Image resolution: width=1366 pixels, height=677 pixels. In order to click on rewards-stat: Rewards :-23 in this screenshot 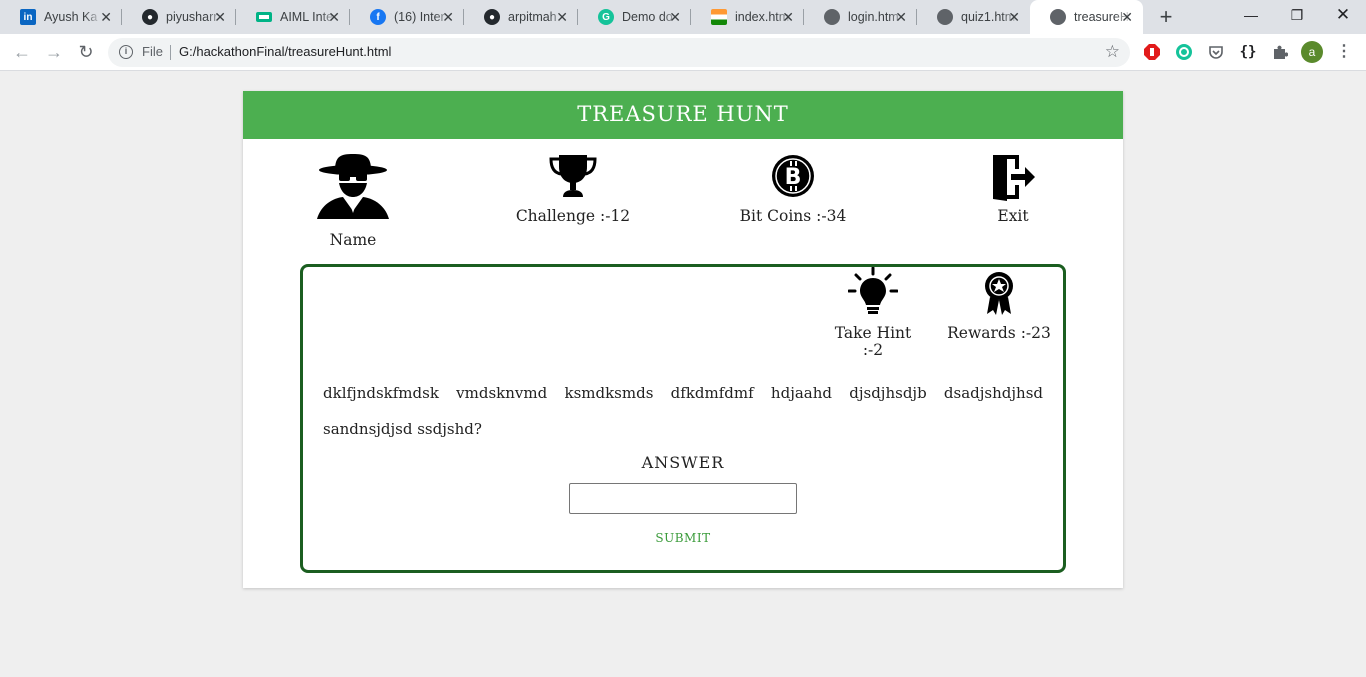, I will do `click(999, 304)`.